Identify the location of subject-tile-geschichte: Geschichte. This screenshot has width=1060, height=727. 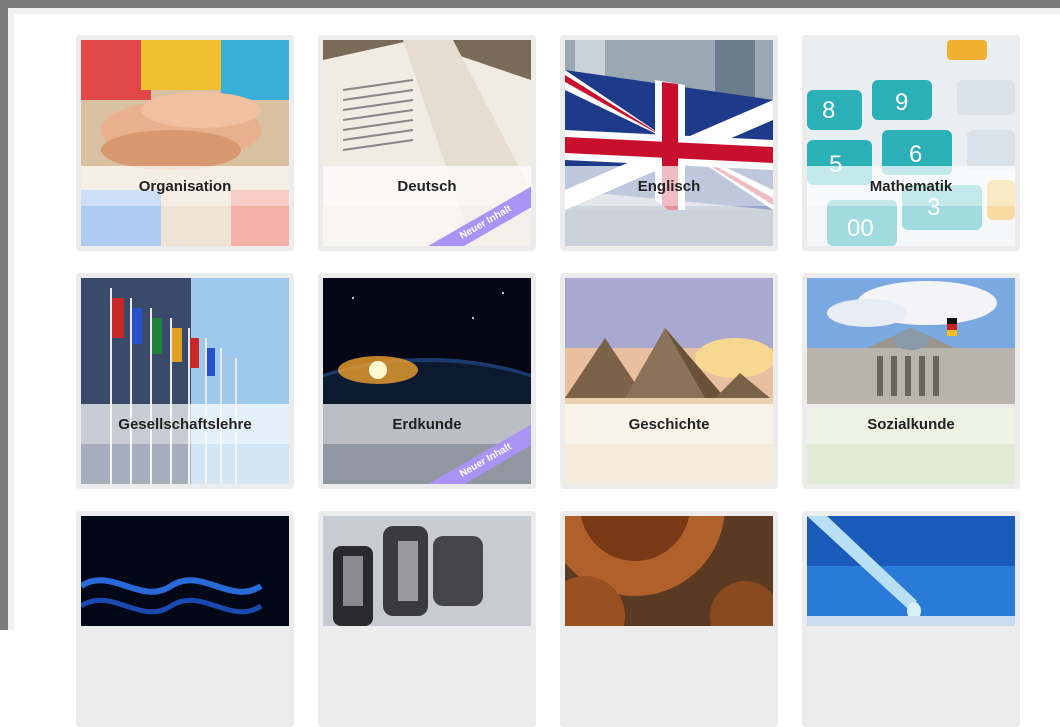
(669, 381).